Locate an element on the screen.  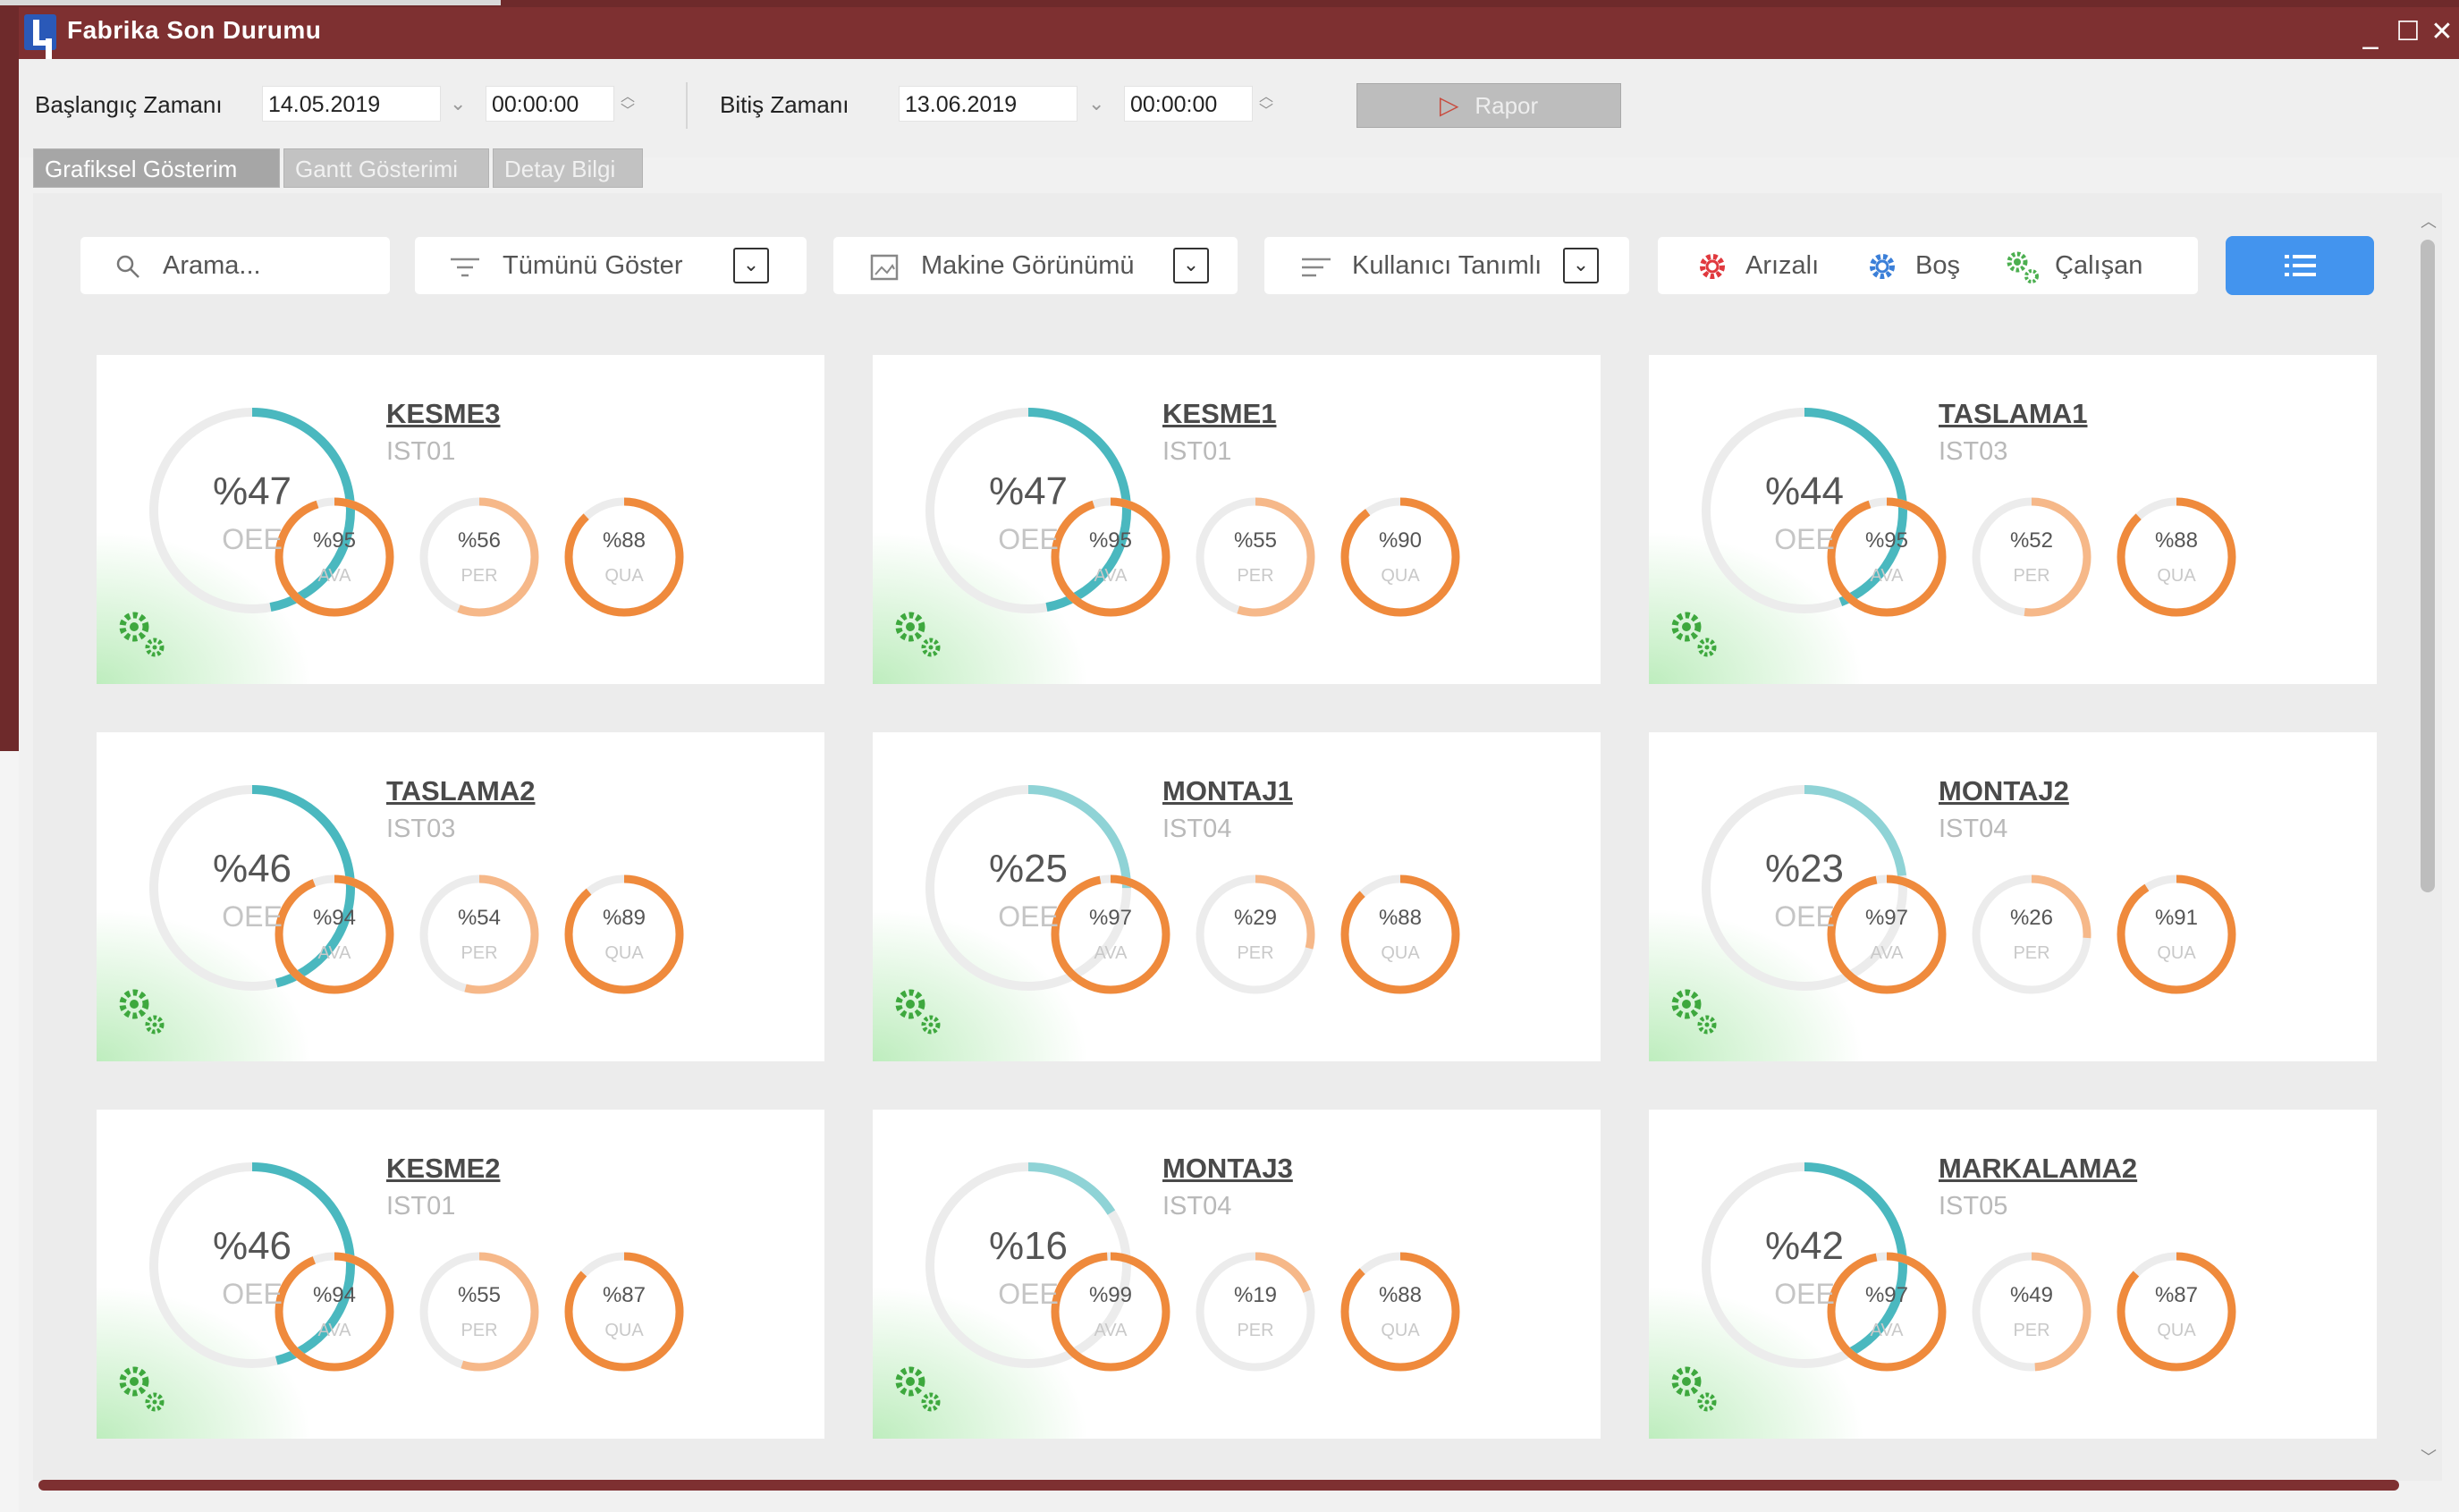
tab-graphical-view: Grafiksel Gösterim is located at coordinates (157, 168).